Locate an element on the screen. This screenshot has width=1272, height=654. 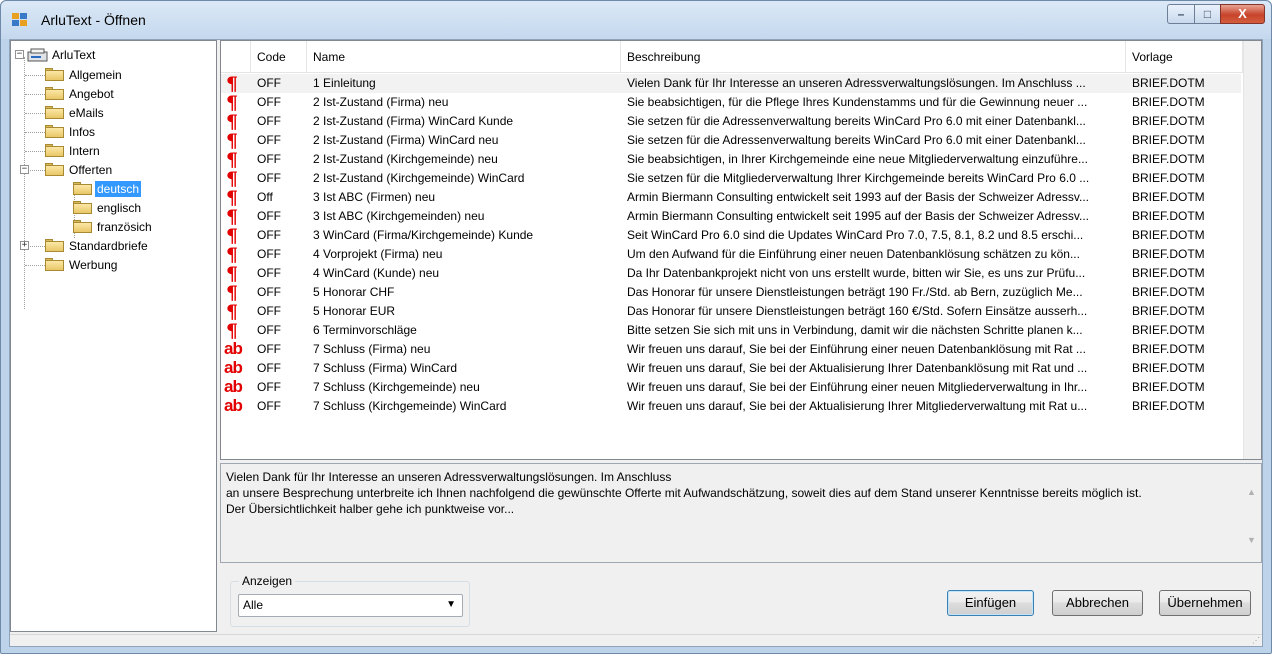
minimize-button: – is located at coordinates (1180, 14).